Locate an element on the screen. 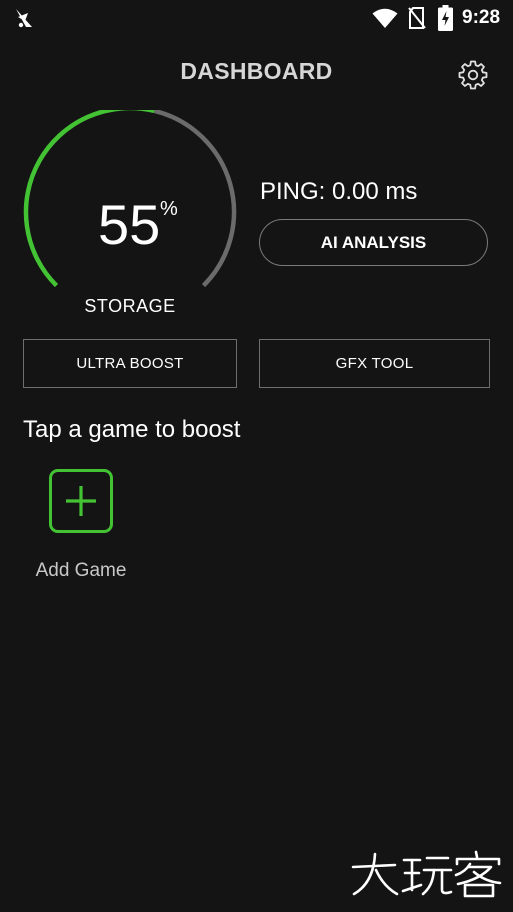  gear-icon is located at coordinates (473, 75).